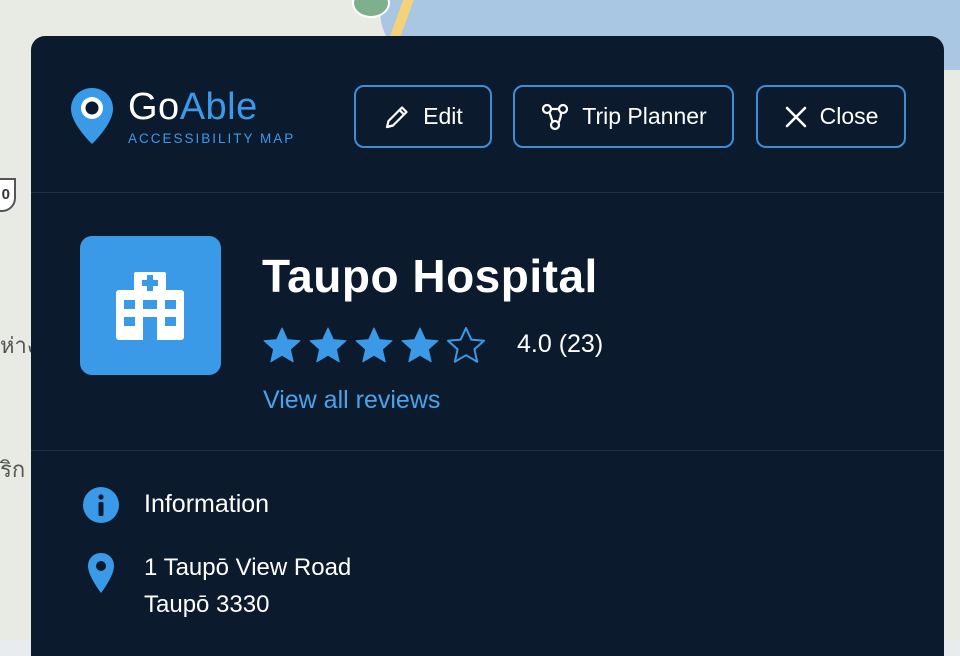  I want to click on place-title: Taupo Hospital, so click(430, 276).